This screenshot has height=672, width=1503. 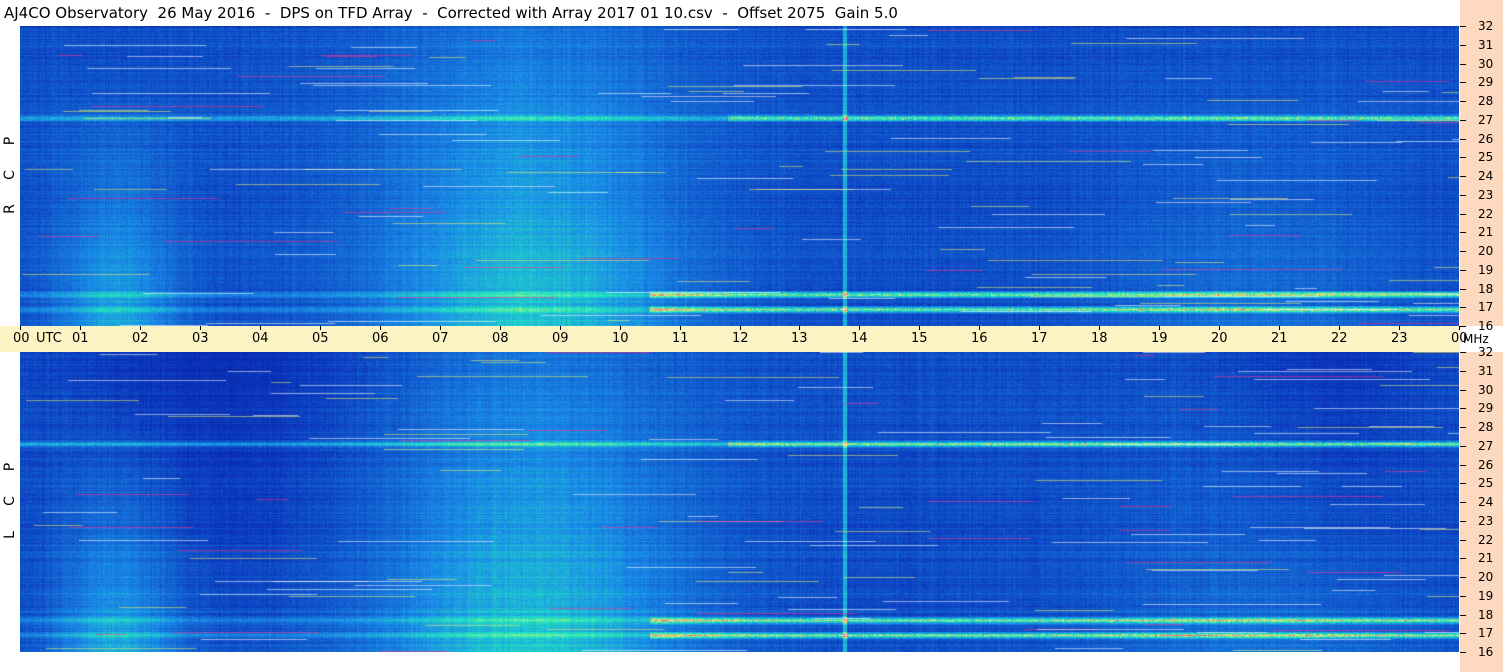 I want to click on time-tick-label: 05, so click(x=320, y=338).